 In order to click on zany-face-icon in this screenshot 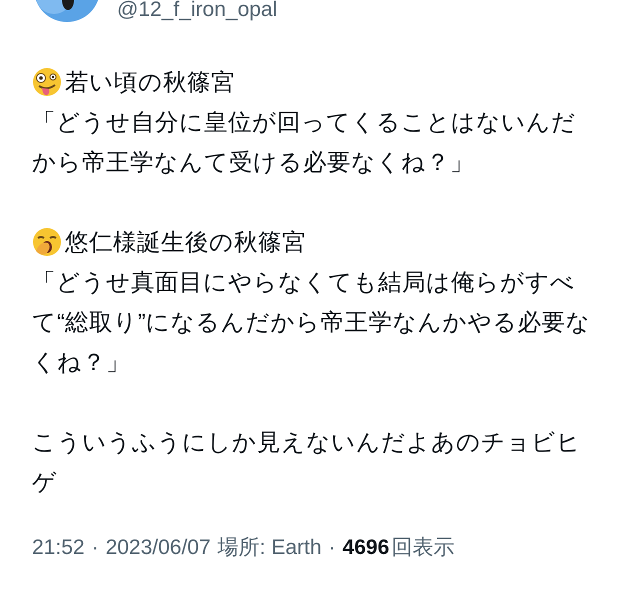, I will do `click(47, 82)`.